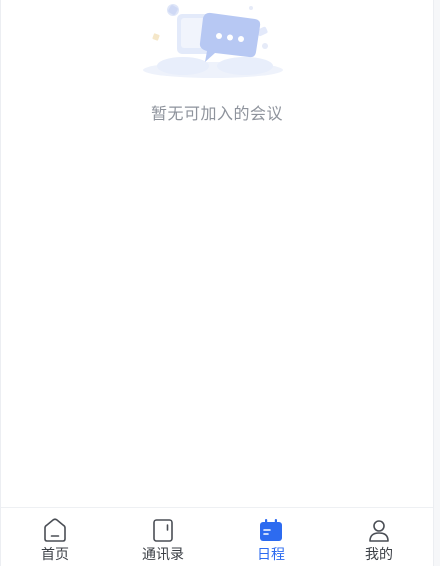 This screenshot has width=440, height=566. I want to click on bottom-tab-bar: 首页 通讯录 日程 我的, so click(217, 536).